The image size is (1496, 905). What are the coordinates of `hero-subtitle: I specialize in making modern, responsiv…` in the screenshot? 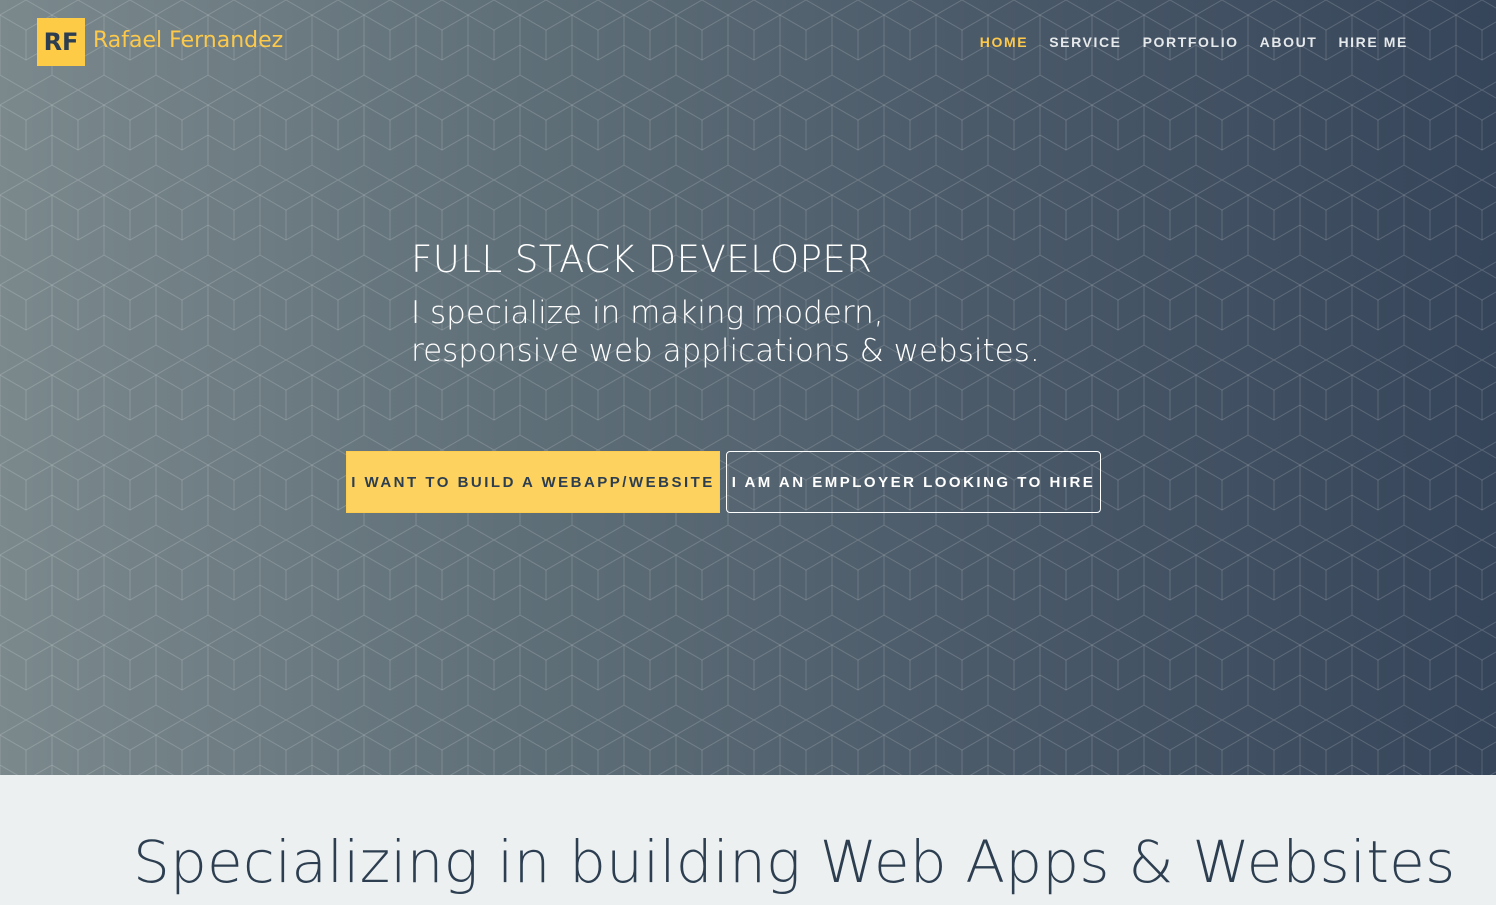 It's located at (761, 332).